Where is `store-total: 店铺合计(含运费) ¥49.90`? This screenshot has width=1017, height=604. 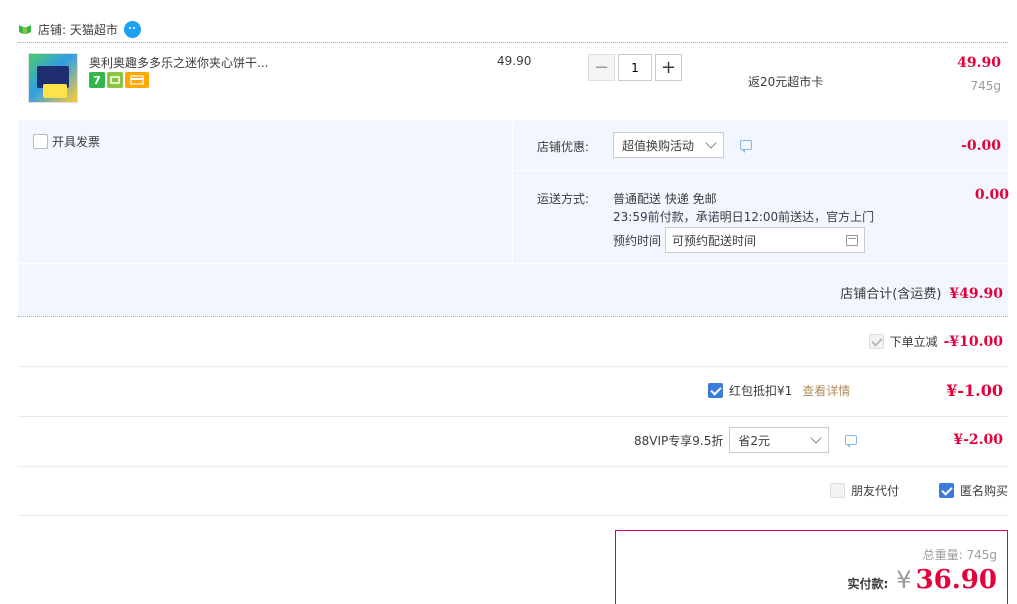 store-total: 店铺合计(含运费) ¥49.90 is located at coordinates (921, 292).